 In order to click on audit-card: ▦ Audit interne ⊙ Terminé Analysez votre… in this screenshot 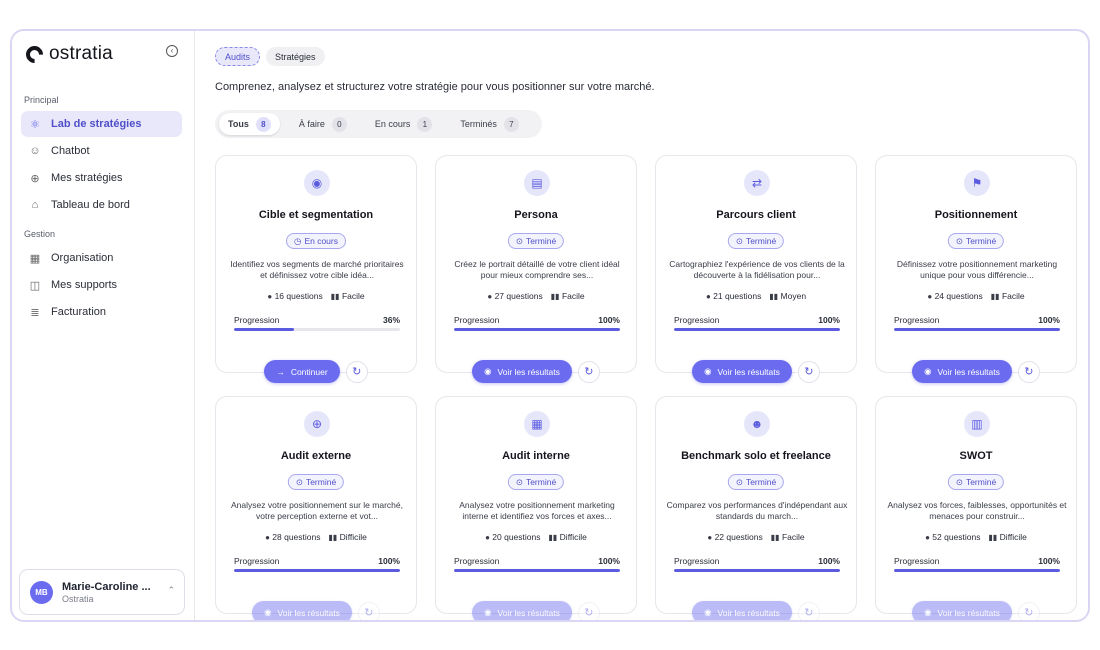, I will do `click(536, 508)`.